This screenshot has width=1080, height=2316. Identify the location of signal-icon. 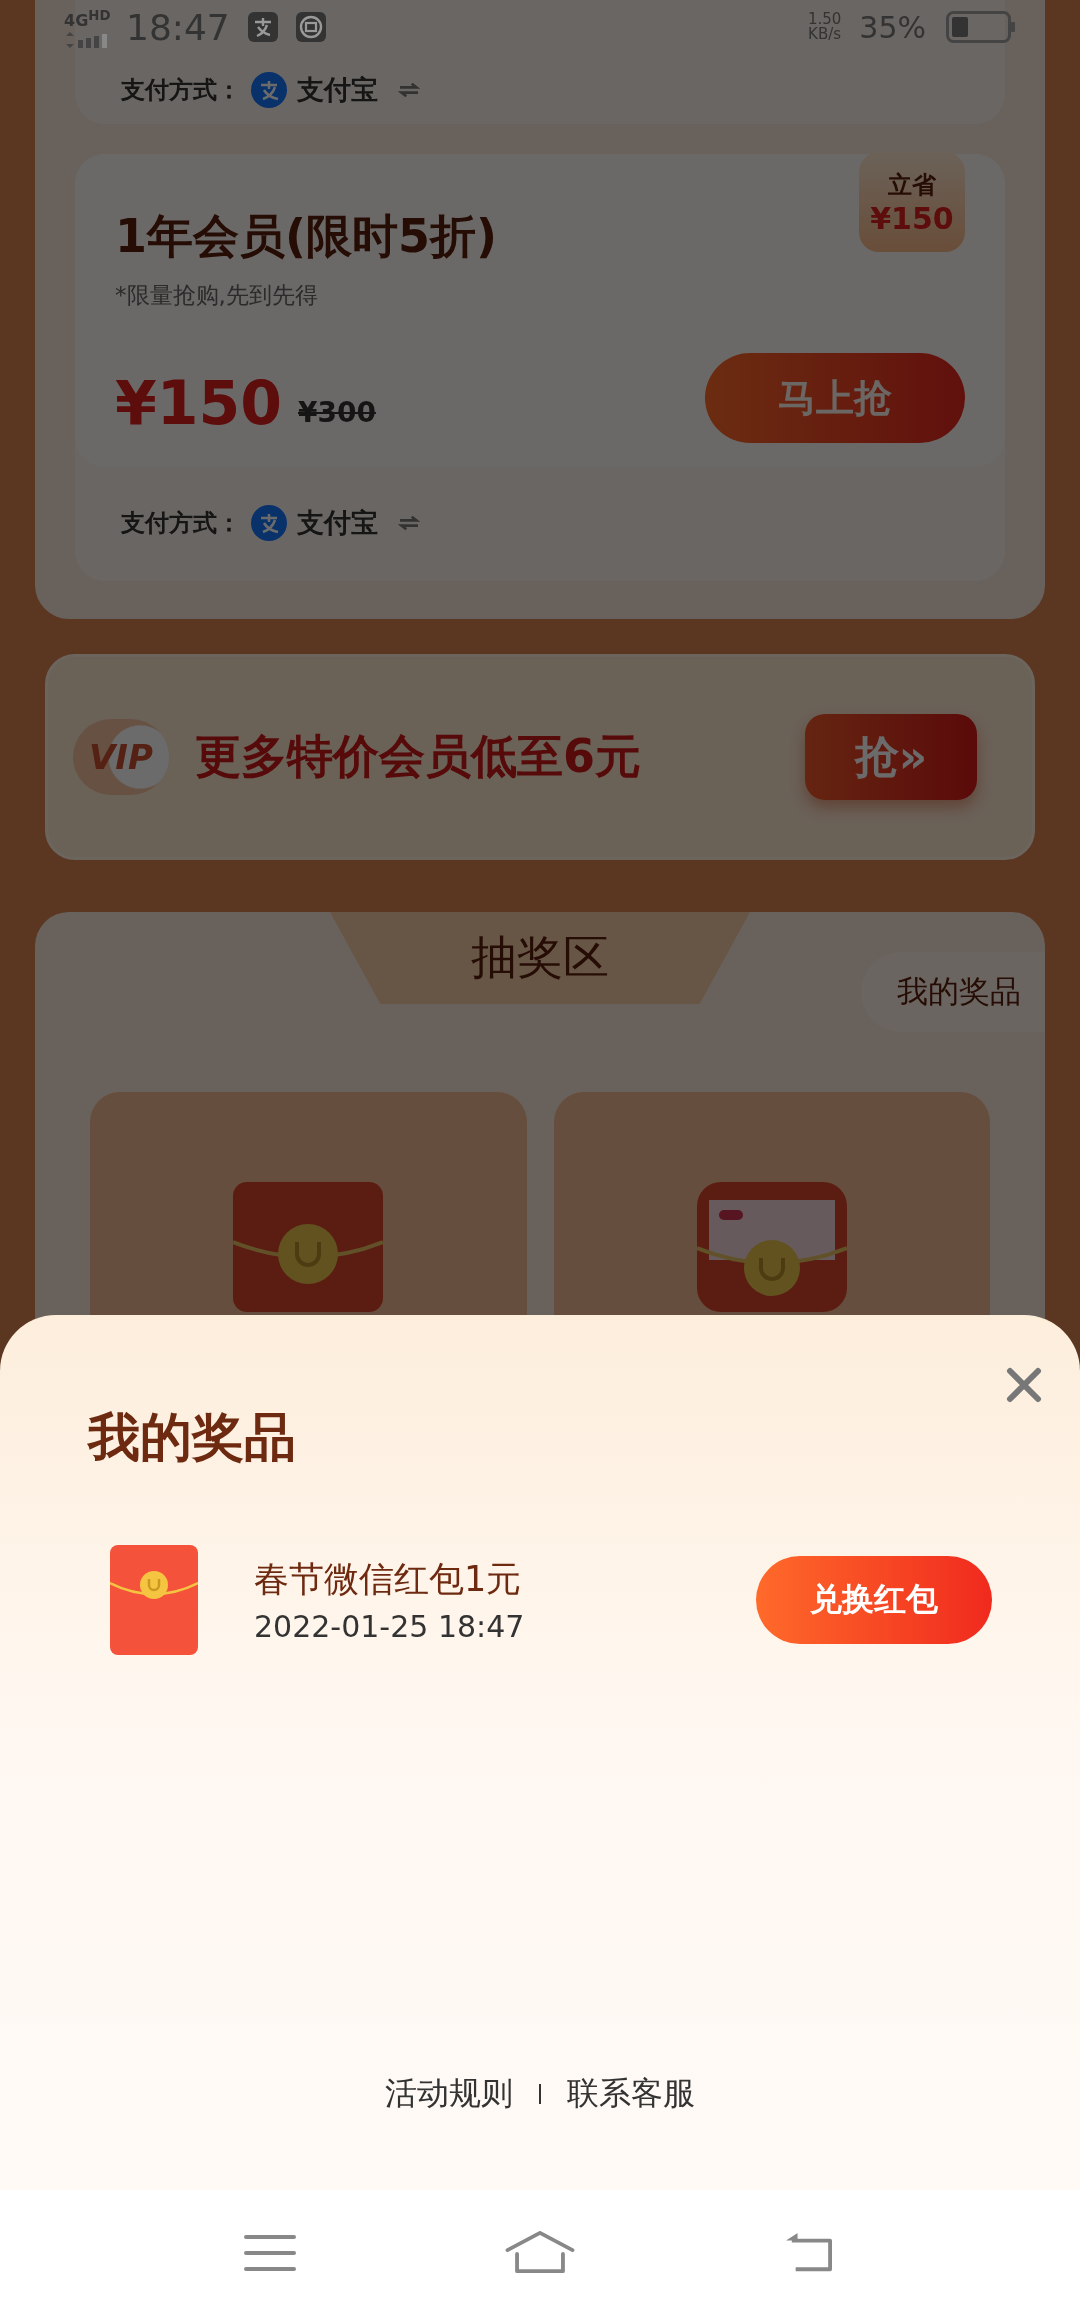
(86, 40).